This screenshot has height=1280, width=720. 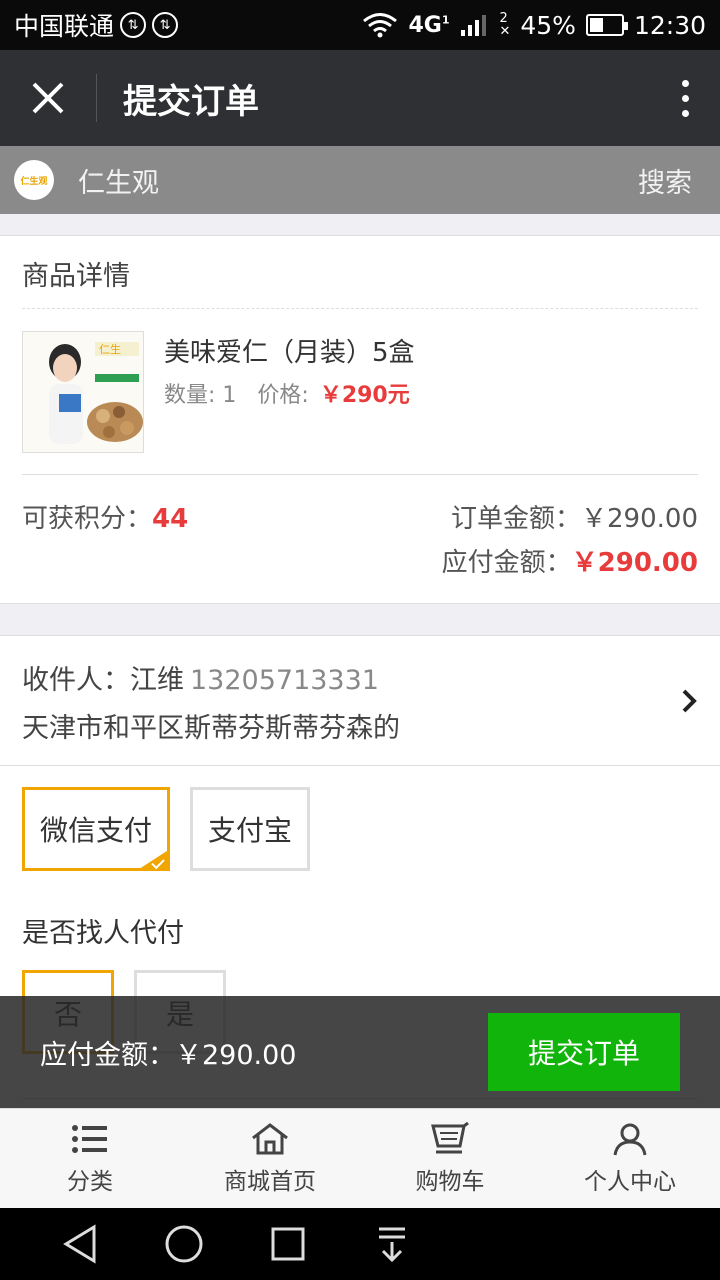 What do you see at coordinates (165, 25) in the screenshot?
I see `sync-icon-2: ⇅` at bounding box center [165, 25].